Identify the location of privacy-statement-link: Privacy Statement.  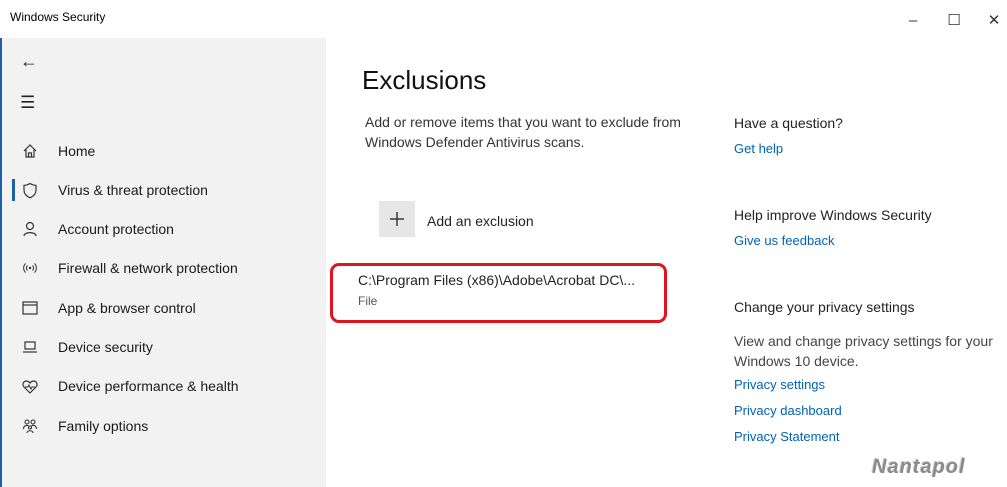
(787, 436).